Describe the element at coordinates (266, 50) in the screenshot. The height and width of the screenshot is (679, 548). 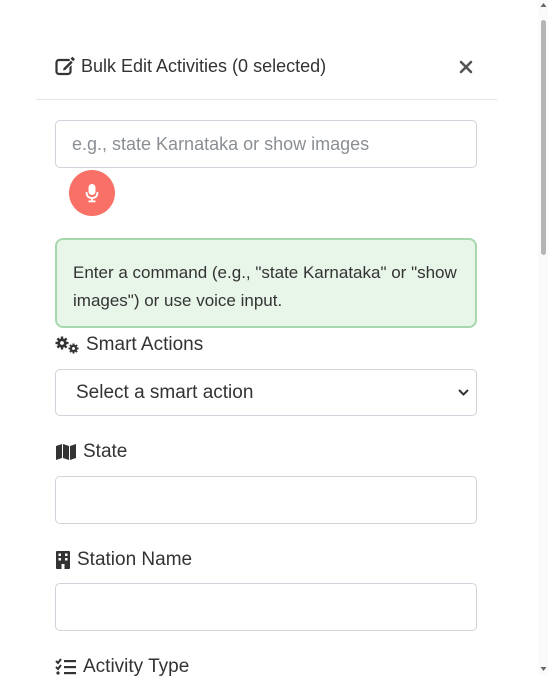
I see `modal-header: Bulk Edit Activities (0 selected)` at that location.